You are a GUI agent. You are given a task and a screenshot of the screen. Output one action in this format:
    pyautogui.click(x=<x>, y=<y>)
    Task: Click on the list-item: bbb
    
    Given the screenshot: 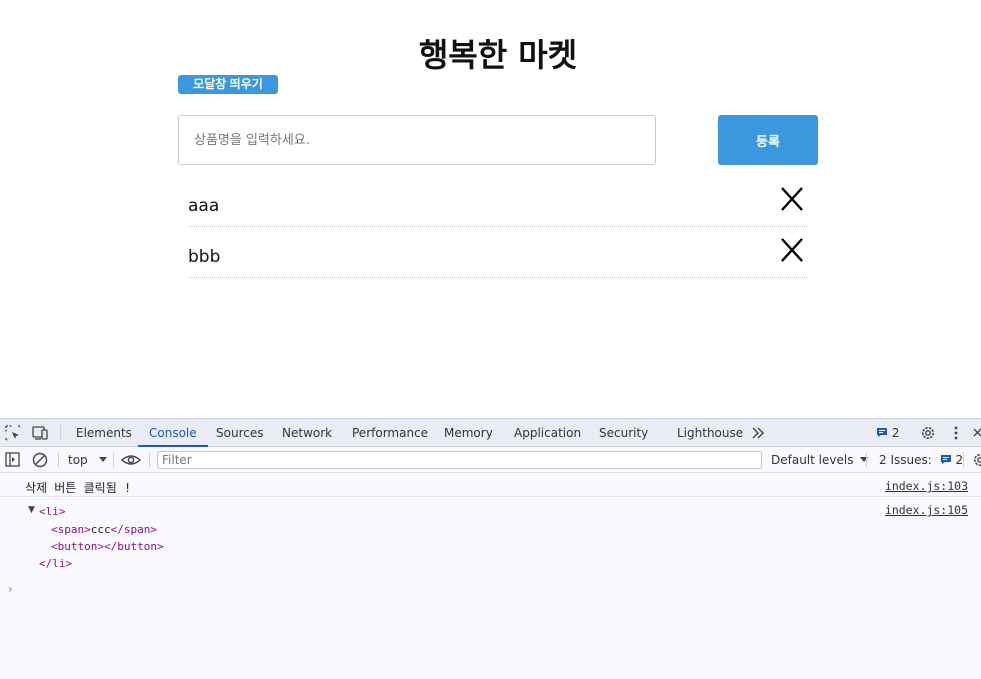 What is the action you would take?
    pyautogui.click(x=497, y=252)
    